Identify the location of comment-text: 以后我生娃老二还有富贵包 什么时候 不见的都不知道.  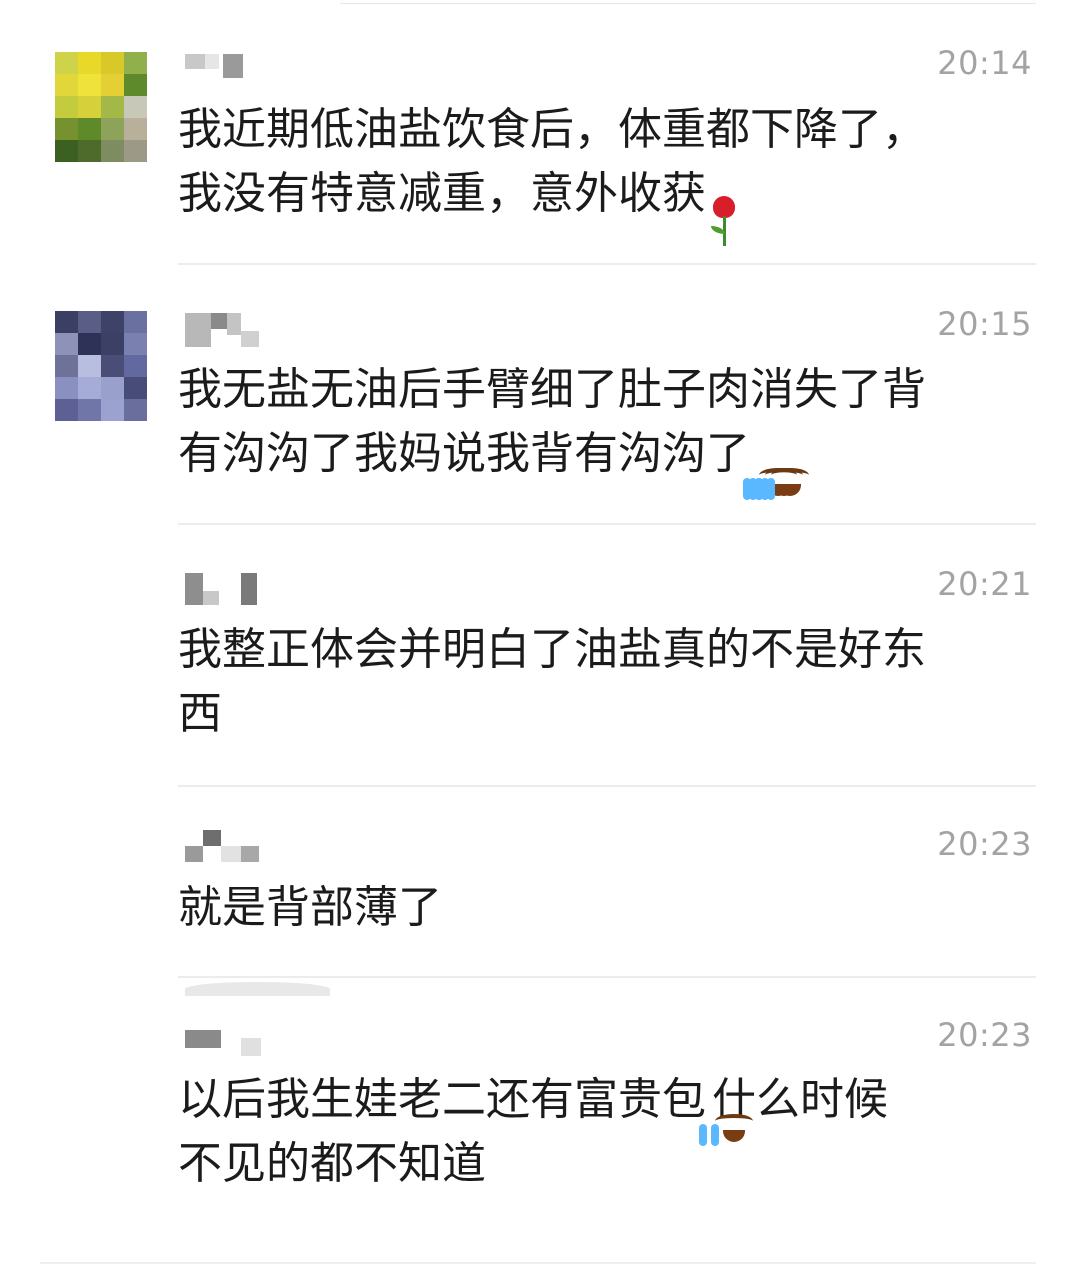
(598, 1132).